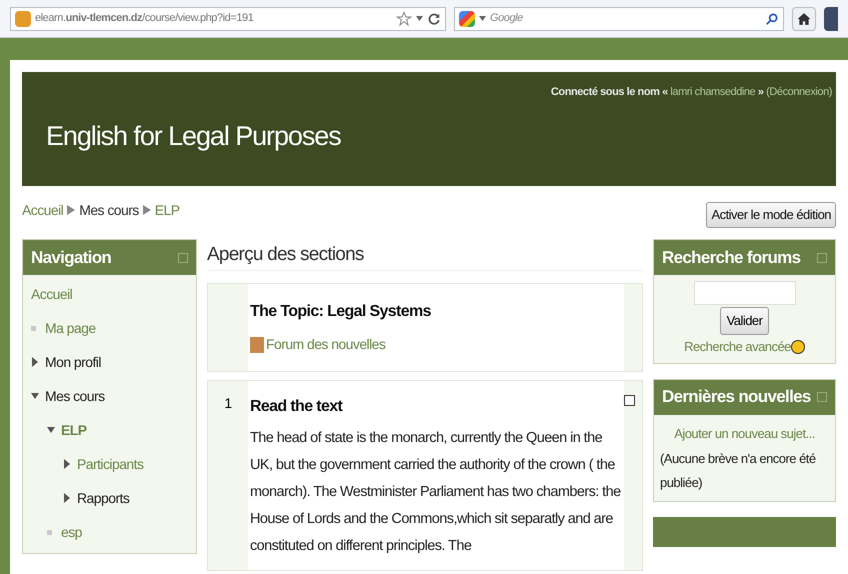 Image resolution: width=848 pixels, height=574 pixels. What do you see at coordinates (103, 498) in the screenshot?
I see `nav-link: Rapports` at bounding box center [103, 498].